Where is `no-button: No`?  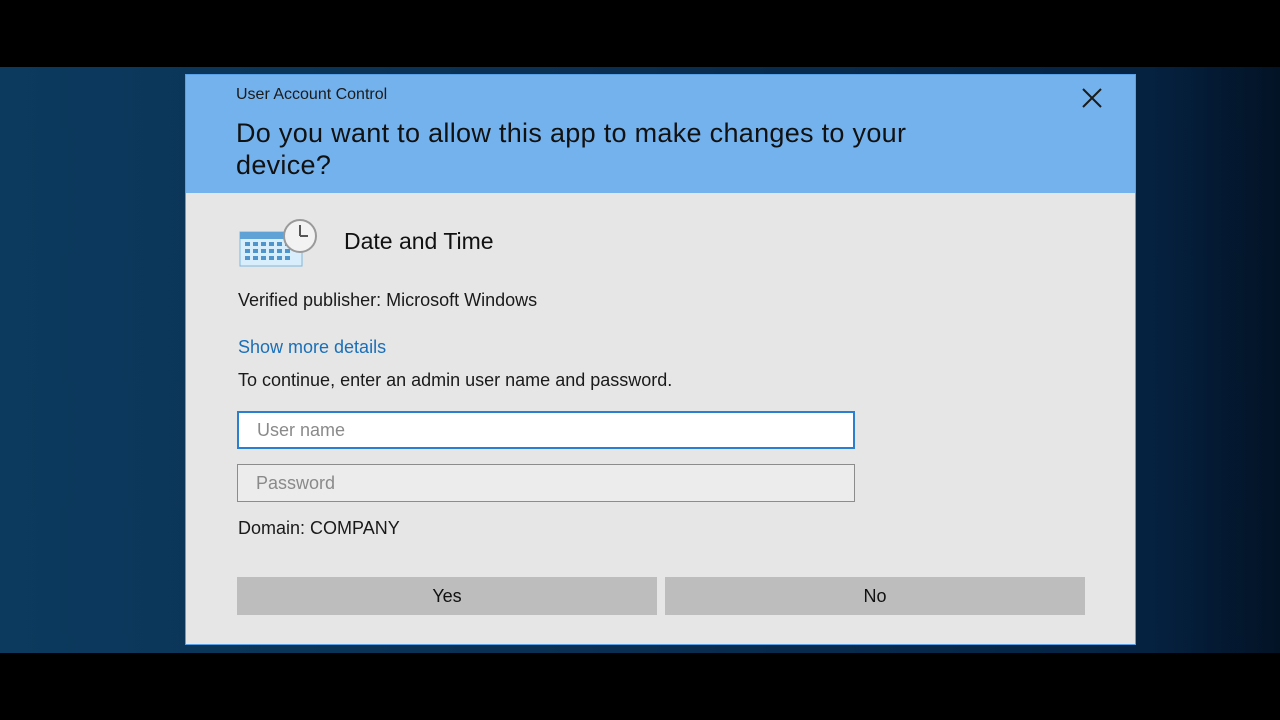
no-button: No is located at coordinates (875, 596).